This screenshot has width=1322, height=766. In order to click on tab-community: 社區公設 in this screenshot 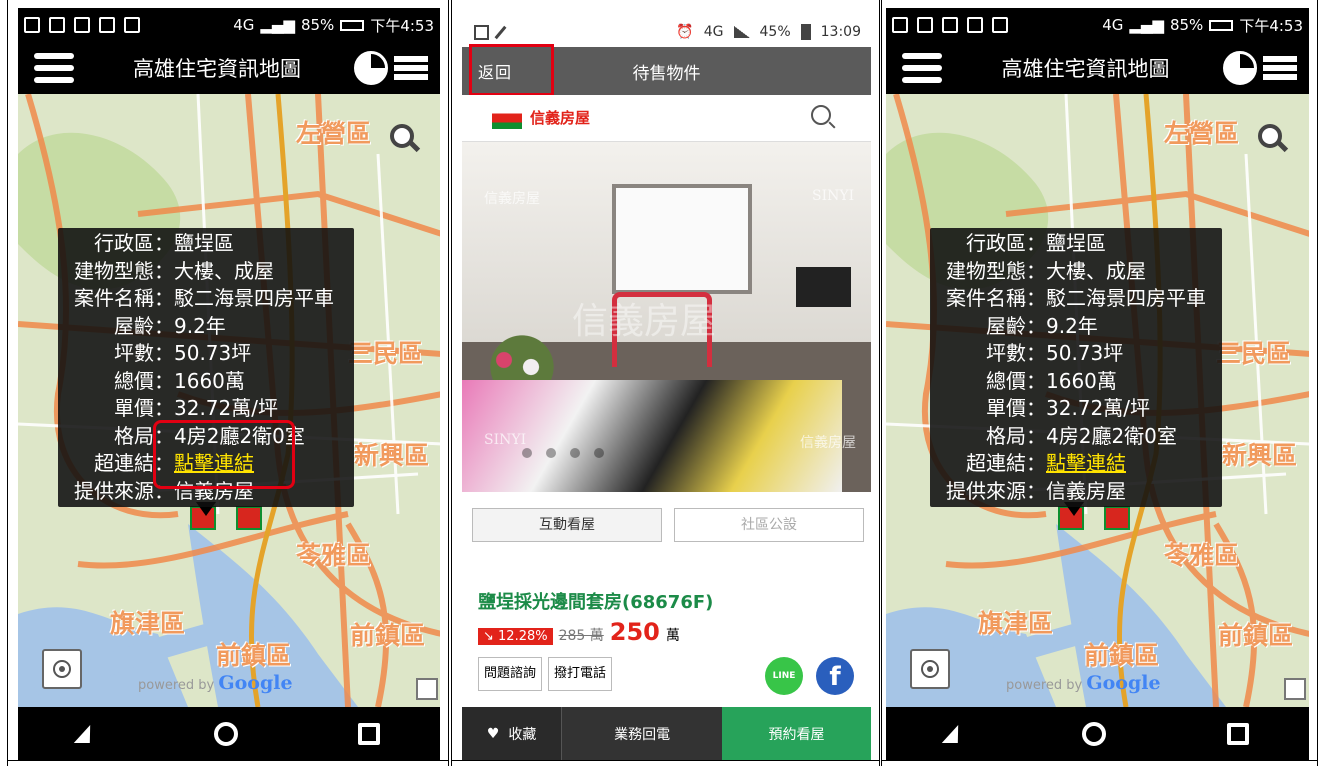, I will do `click(769, 525)`.